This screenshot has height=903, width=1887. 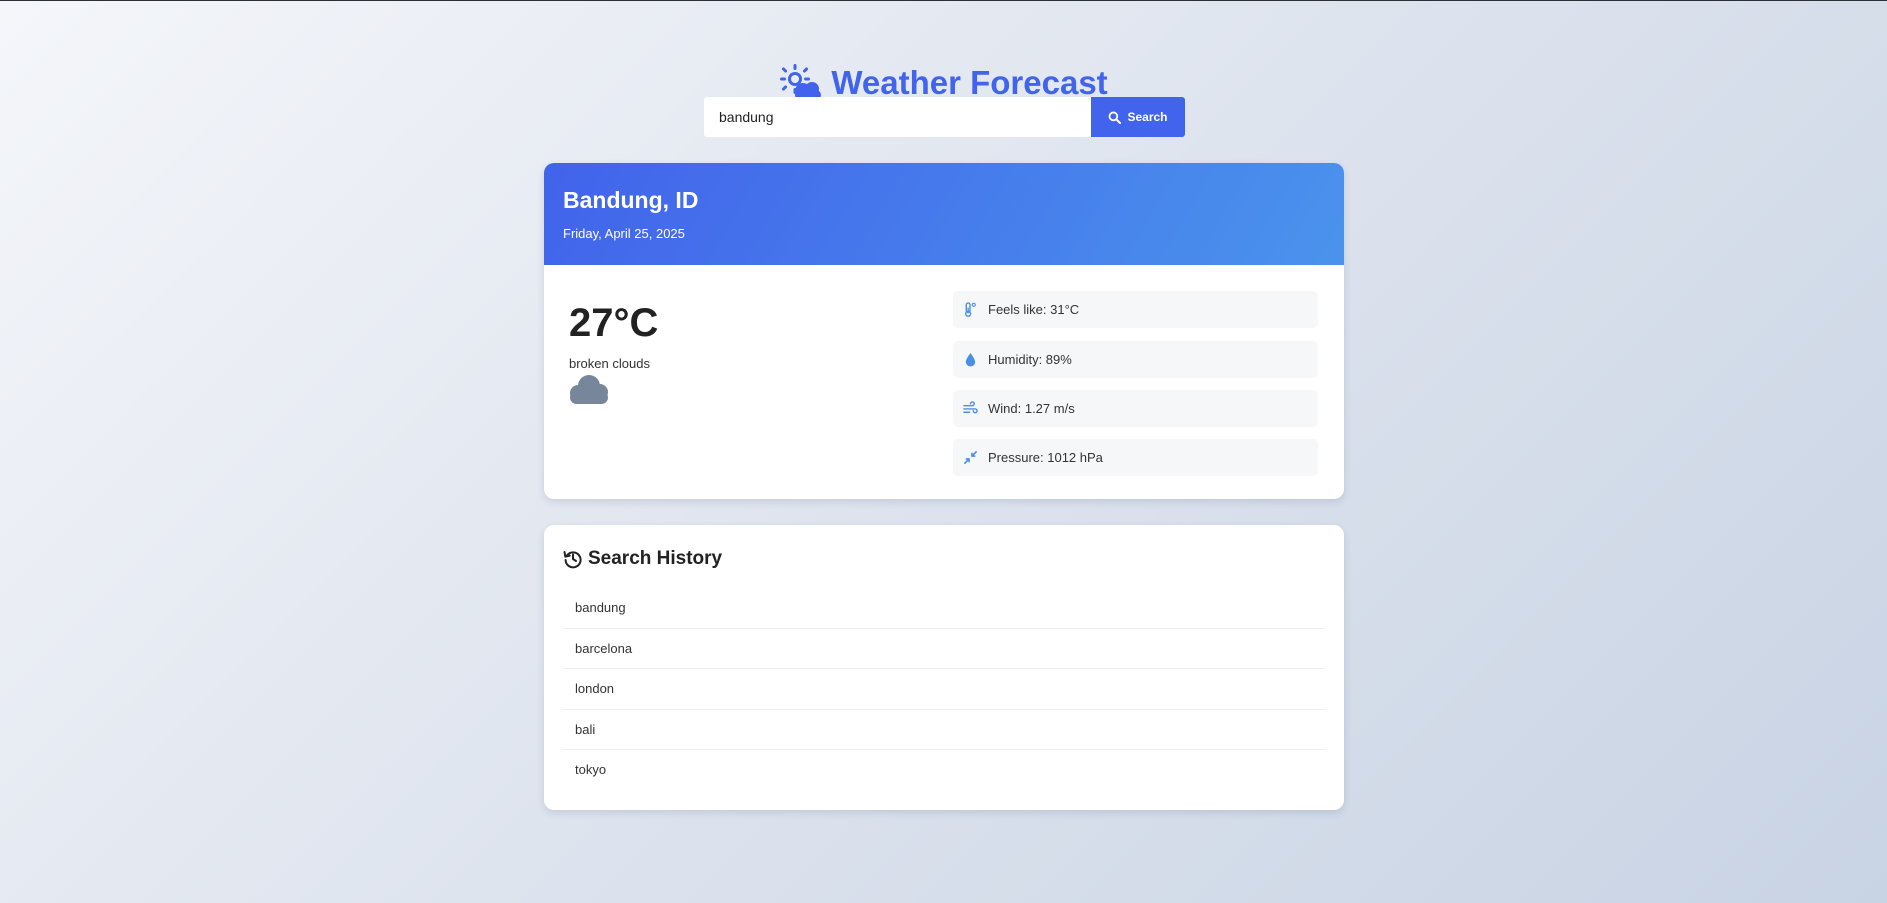 What do you see at coordinates (631, 200) in the screenshot?
I see `location-name: Bandung, ID` at bounding box center [631, 200].